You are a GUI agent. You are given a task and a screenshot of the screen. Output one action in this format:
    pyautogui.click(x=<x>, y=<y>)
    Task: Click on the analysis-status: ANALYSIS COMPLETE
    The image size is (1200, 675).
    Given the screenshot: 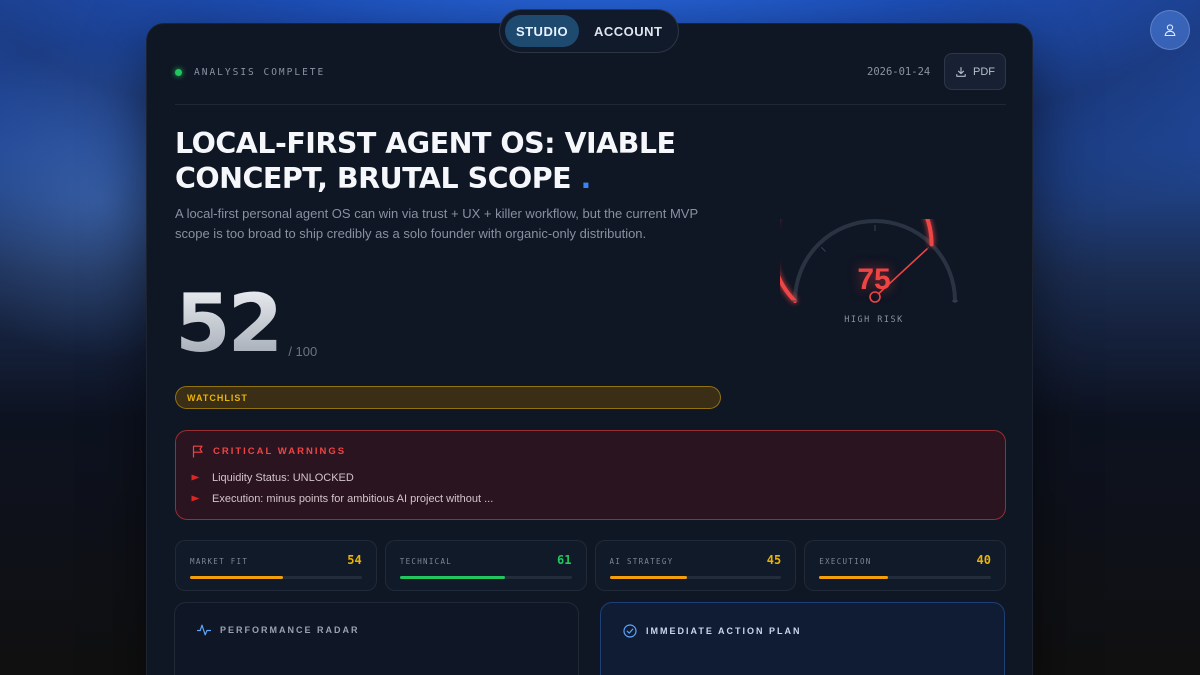 What is the action you would take?
    pyautogui.click(x=250, y=72)
    